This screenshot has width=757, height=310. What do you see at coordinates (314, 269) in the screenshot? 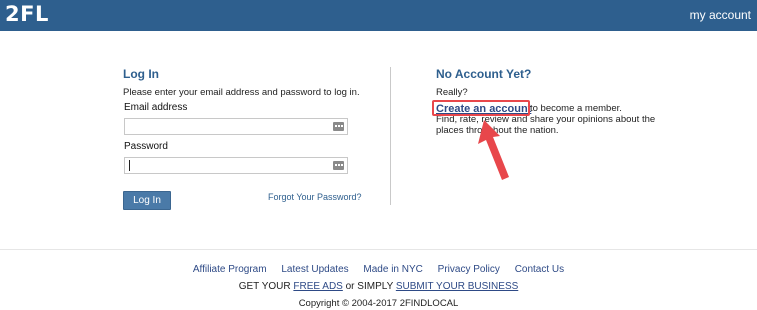
I see `footer-link-latest-updates: Latest Updates` at bounding box center [314, 269].